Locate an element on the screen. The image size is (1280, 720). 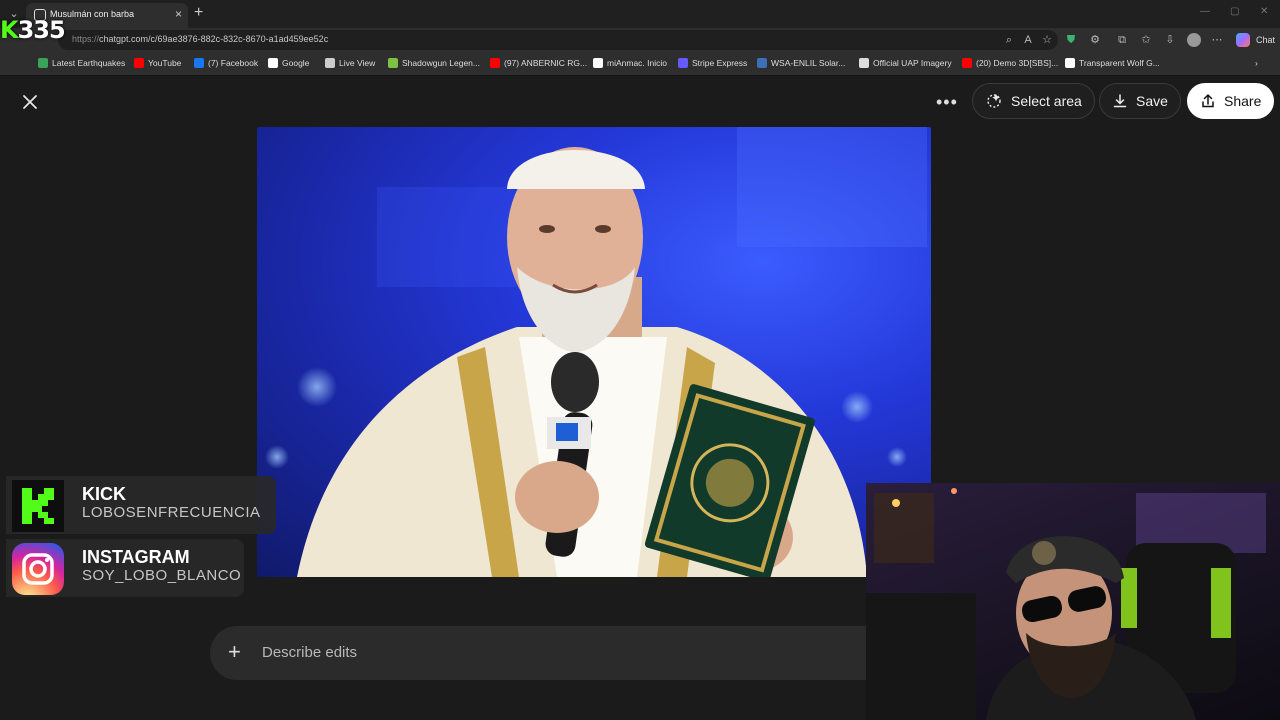
stream-viewer-counter: K335 is located at coordinates (33, 30).